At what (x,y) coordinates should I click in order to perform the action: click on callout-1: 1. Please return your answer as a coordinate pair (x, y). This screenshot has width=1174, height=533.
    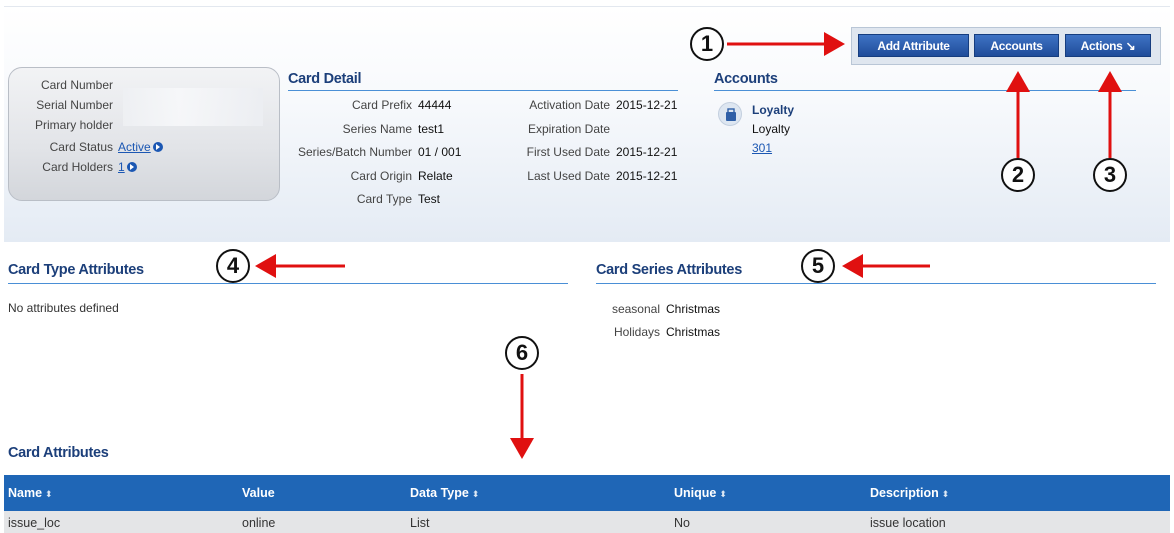
    Looking at the image, I should click on (707, 44).